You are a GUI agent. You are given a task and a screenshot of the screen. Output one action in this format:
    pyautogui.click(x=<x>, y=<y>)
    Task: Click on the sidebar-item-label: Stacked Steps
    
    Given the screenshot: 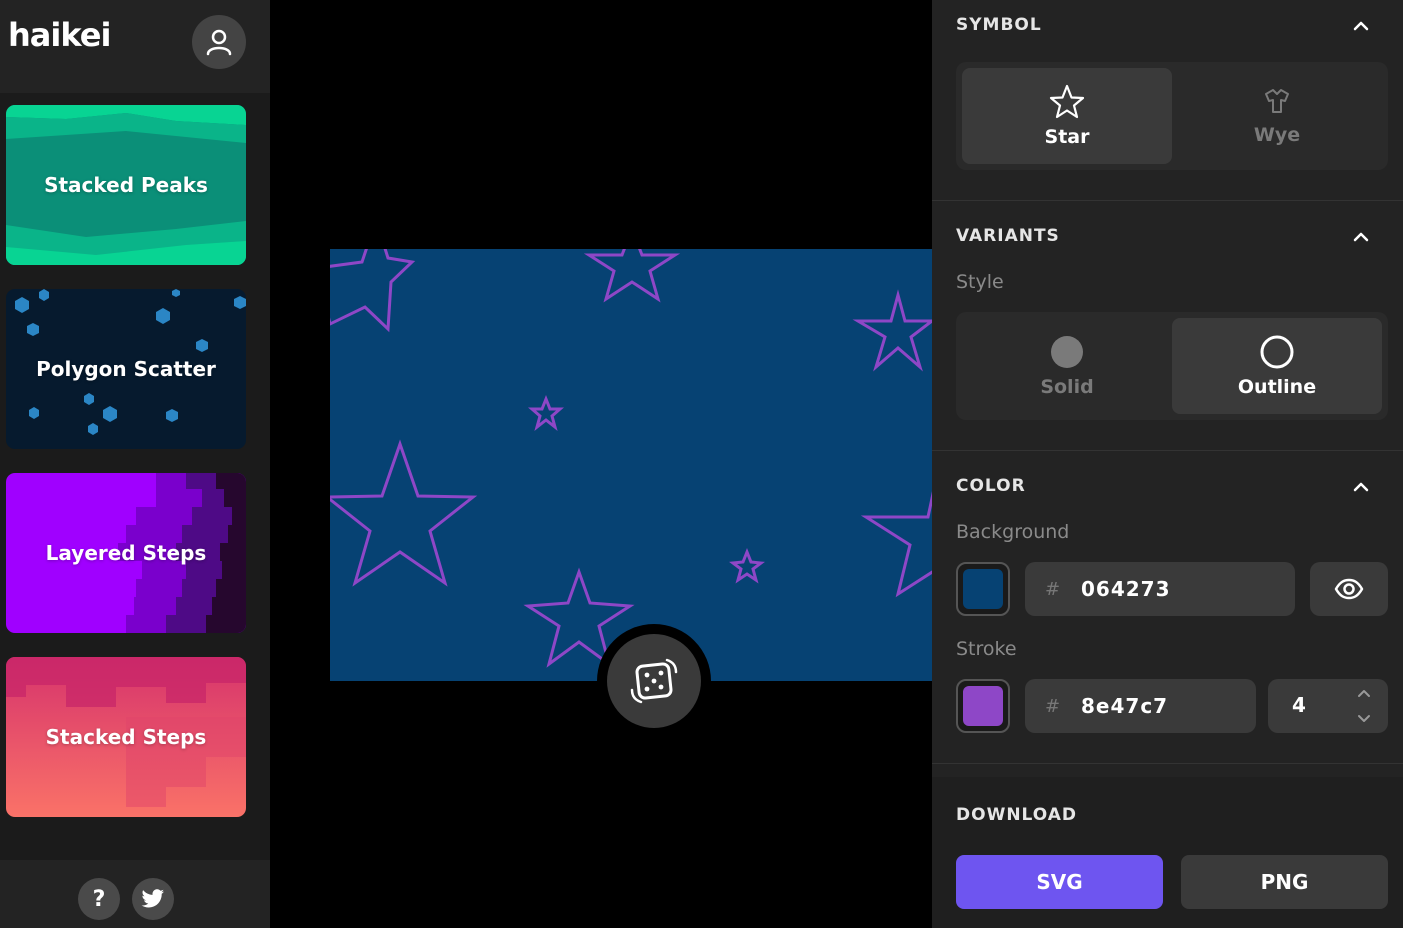 What is the action you would take?
    pyautogui.click(x=126, y=737)
    